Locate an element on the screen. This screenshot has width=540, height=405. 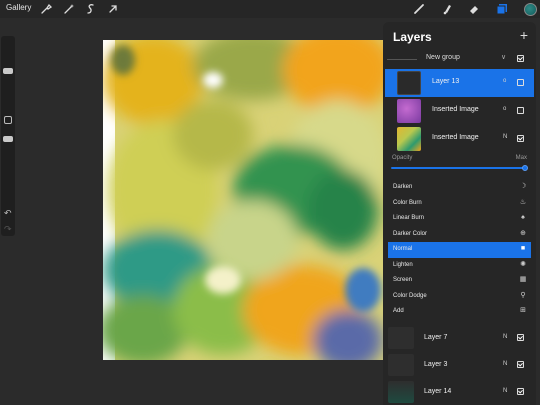
layer-row-layer-14: Layer 14 N is located at coordinates (459, 391).